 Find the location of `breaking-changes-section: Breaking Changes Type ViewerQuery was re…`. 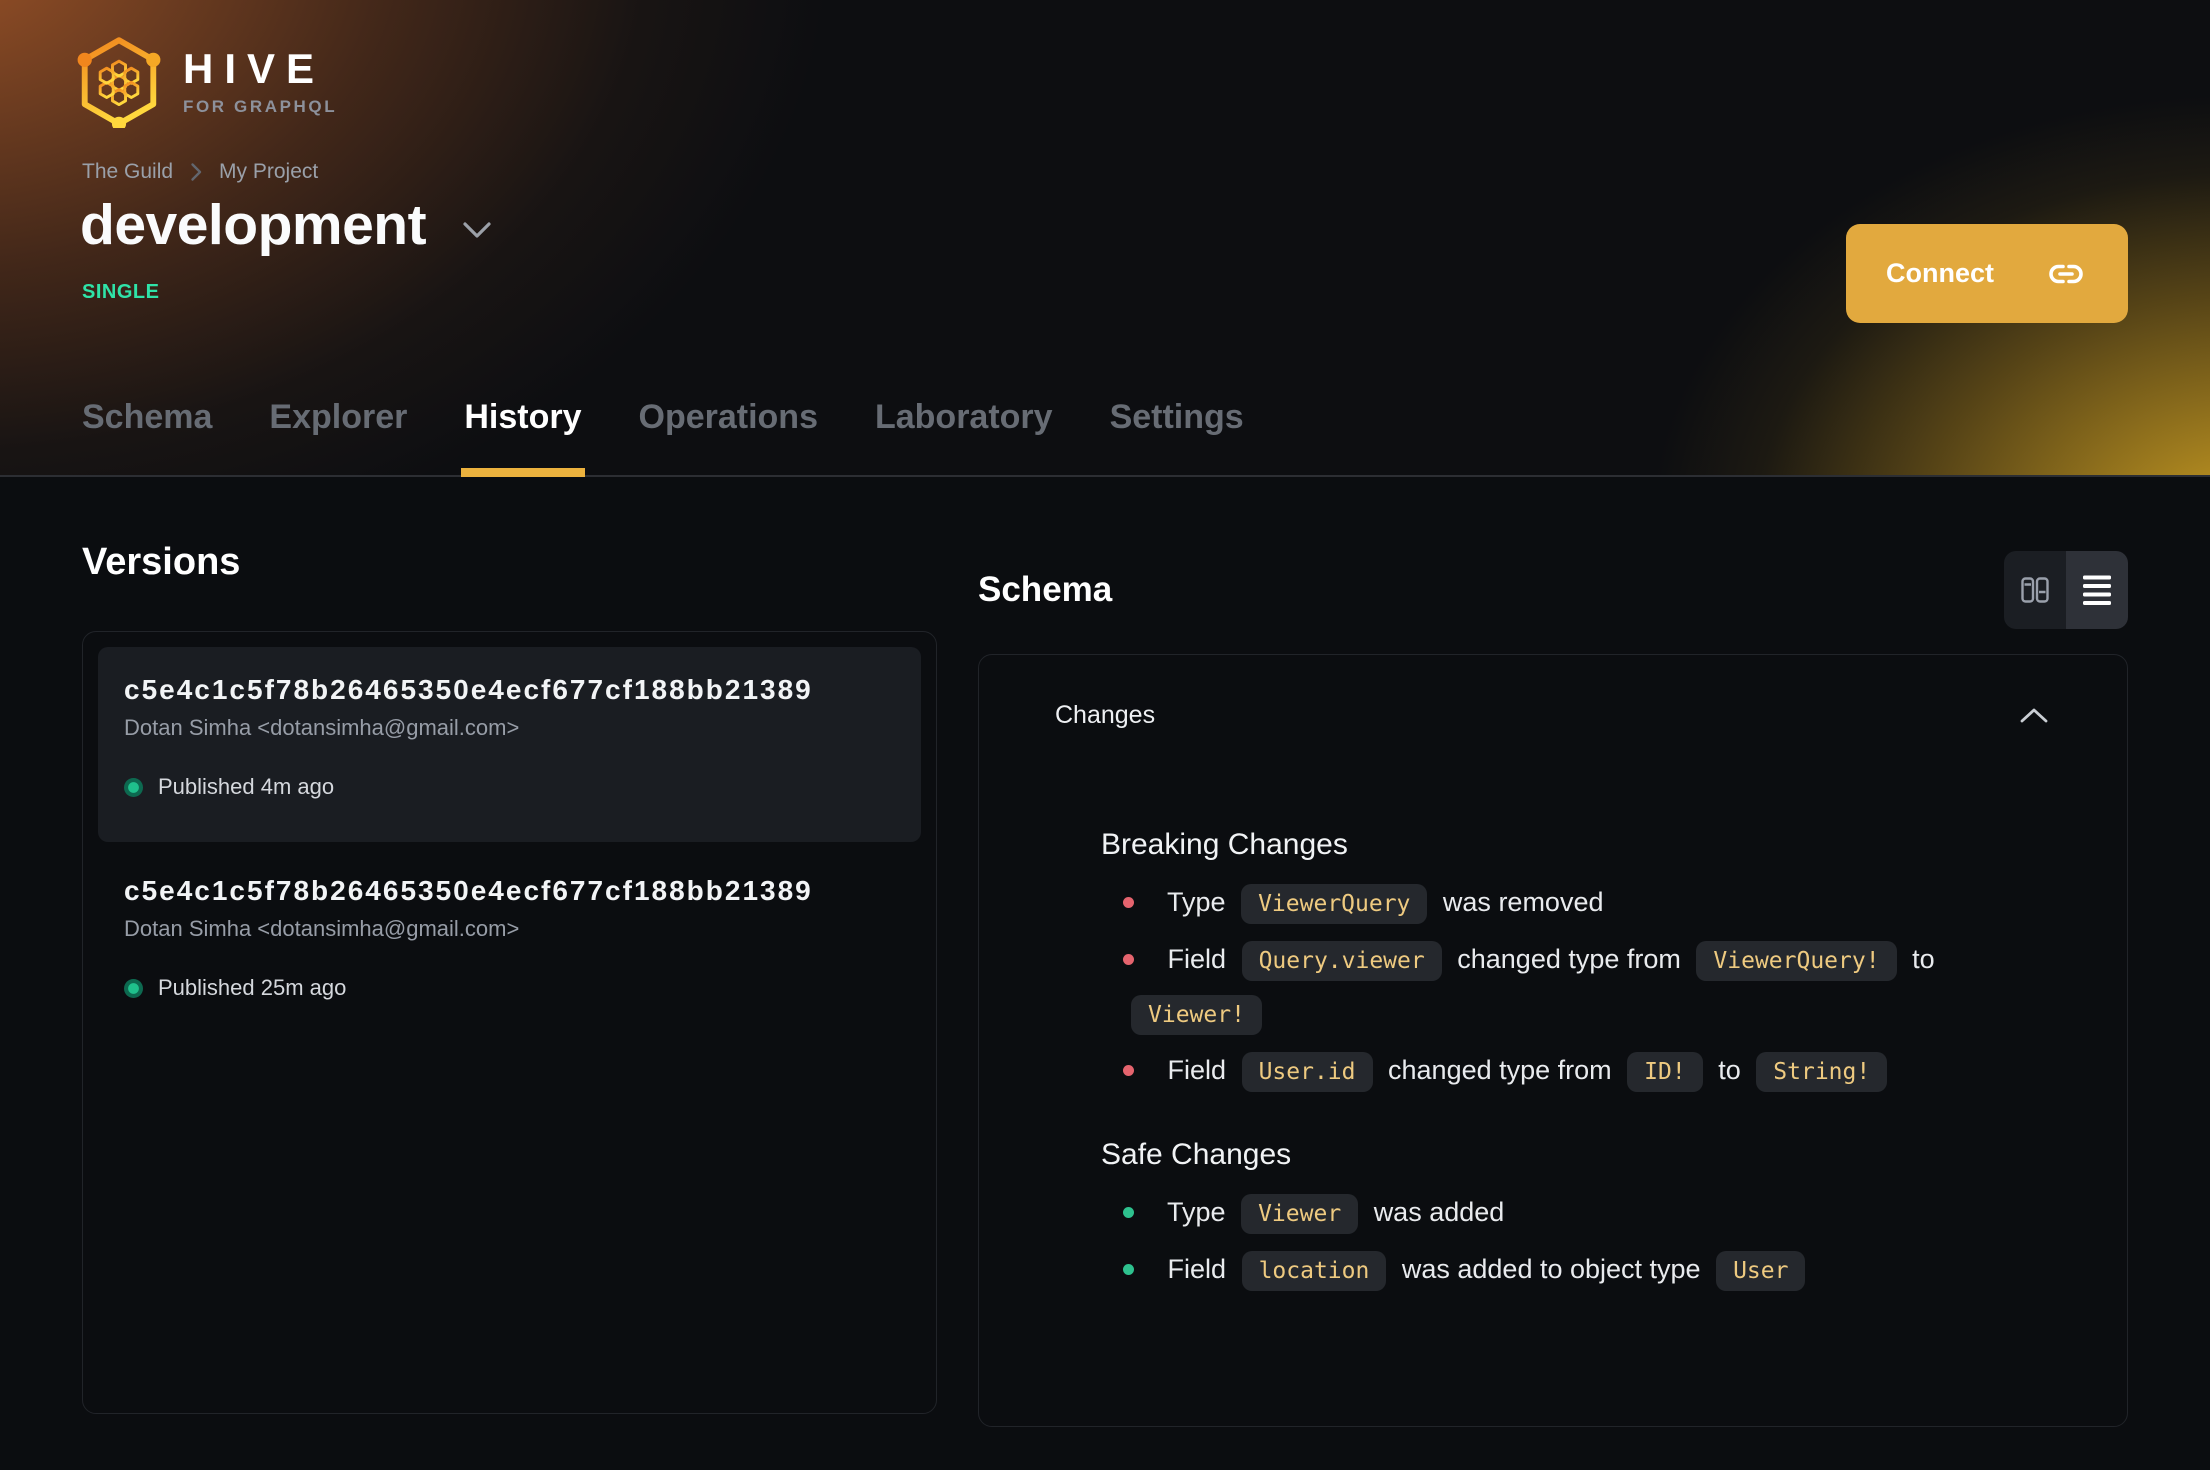

breaking-changes-section: Breaking Changes Type ViewerQuery was re… is located at coordinates (1586, 963).